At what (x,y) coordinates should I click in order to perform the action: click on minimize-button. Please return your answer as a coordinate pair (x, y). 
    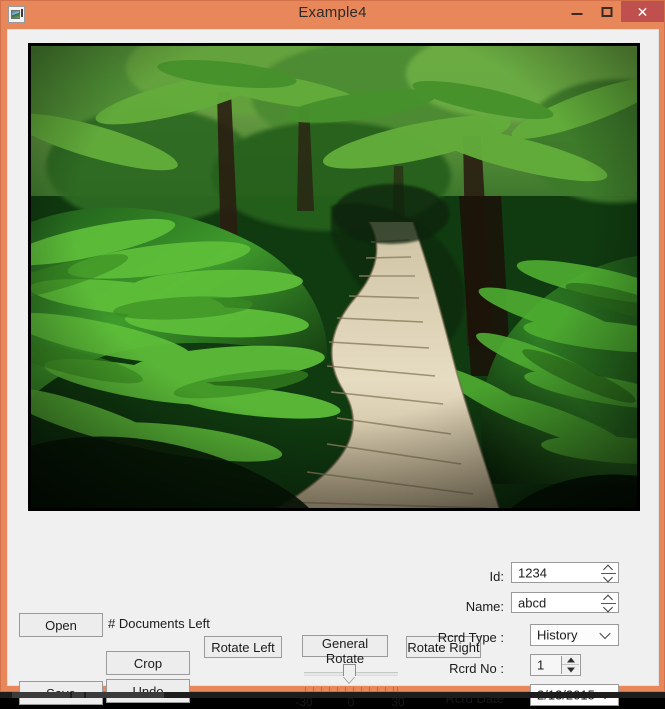
    Looking at the image, I should click on (576, 11).